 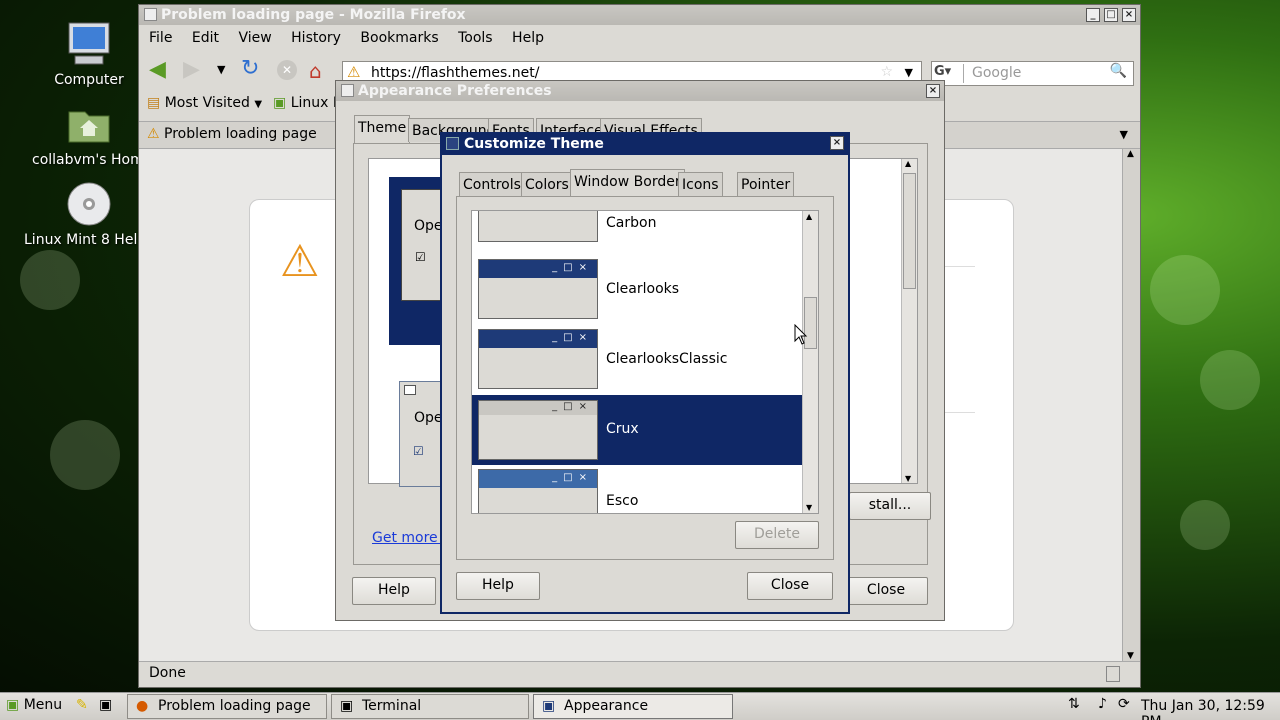 I want to click on volume-icon: ♪, so click(x=1102, y=704).